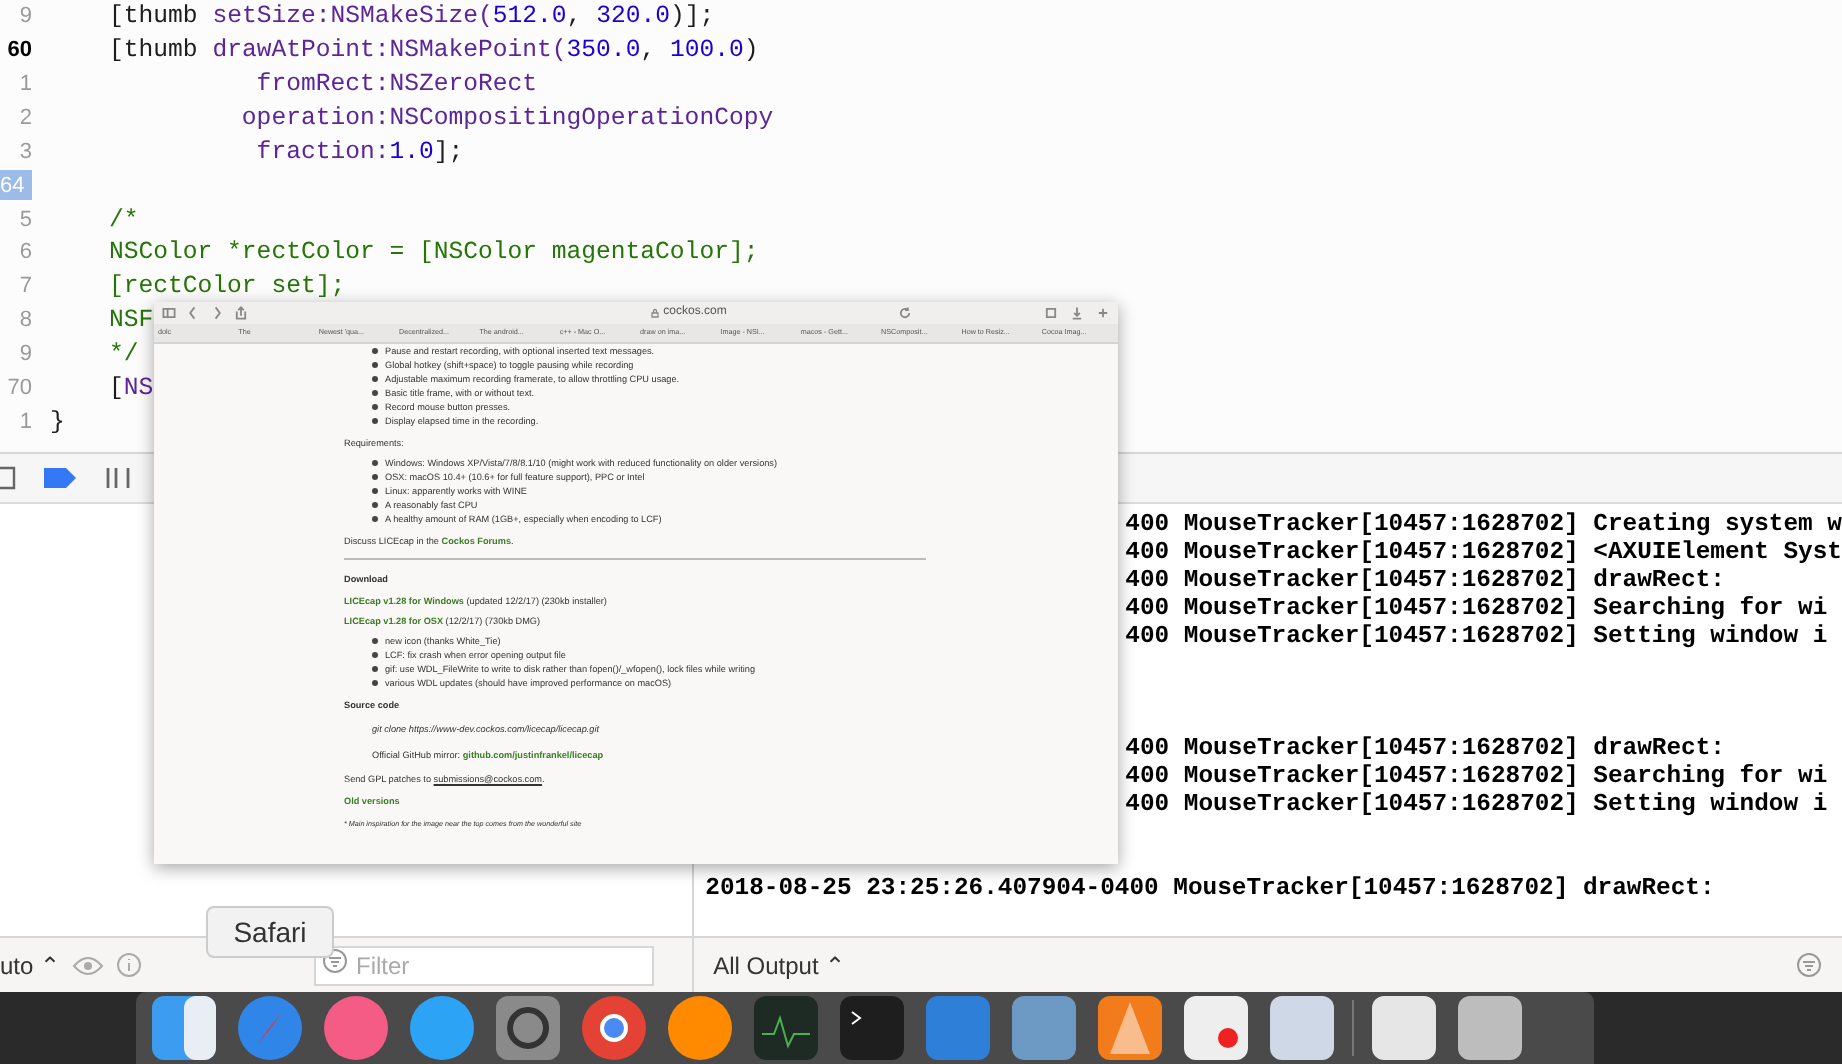  What do you see at coordinates (169, 313) in the screenshot?
I see `sidebar-icon` at bounding box center [169, 313].